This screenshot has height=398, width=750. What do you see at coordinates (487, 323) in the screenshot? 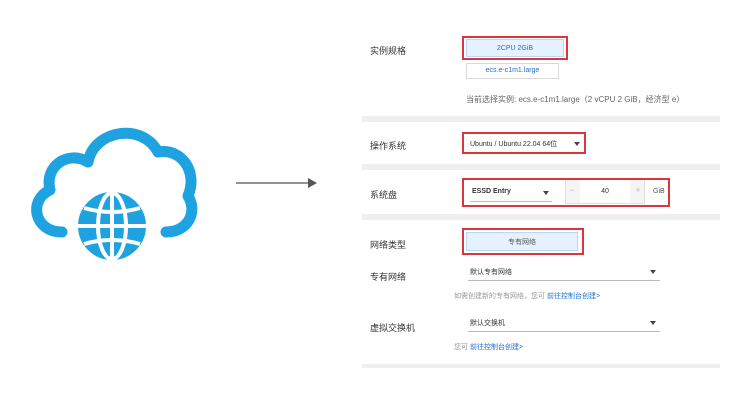
I see `vswitch-select: 默认交换机` at bounding box center [487, 323].